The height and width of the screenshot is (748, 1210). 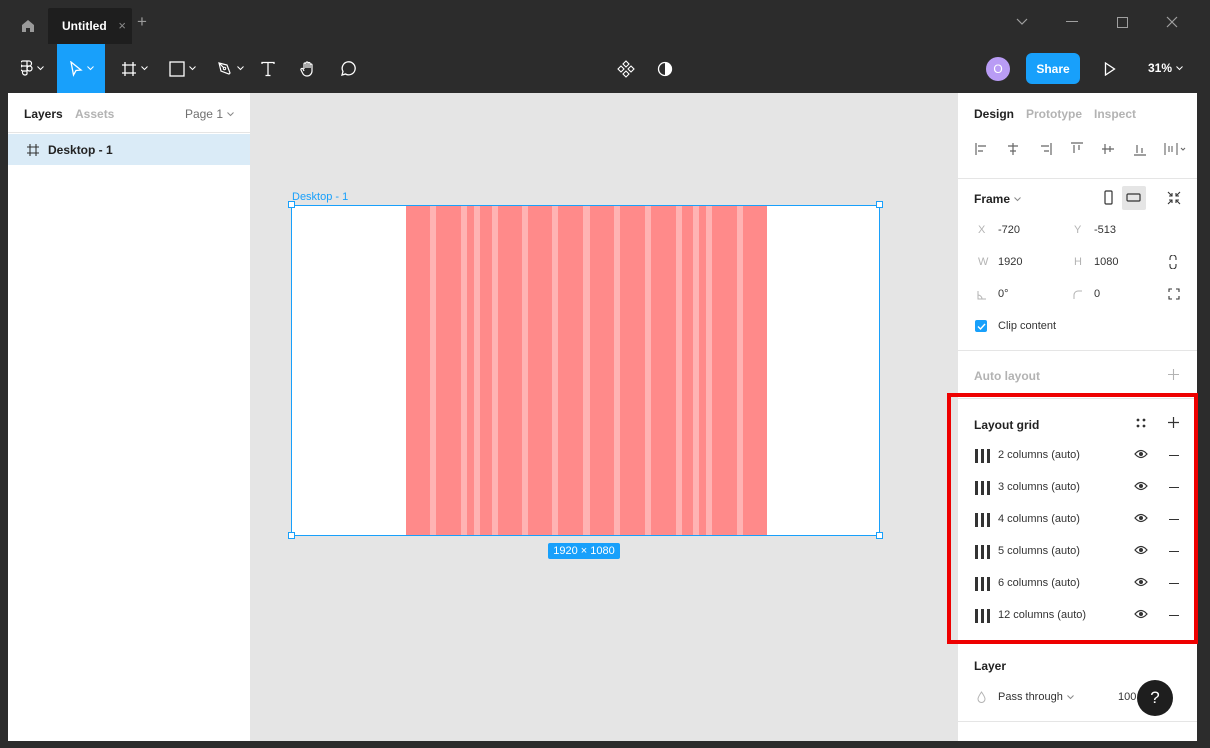 I want to click on move-tool-button, so click(x=81, y=68).